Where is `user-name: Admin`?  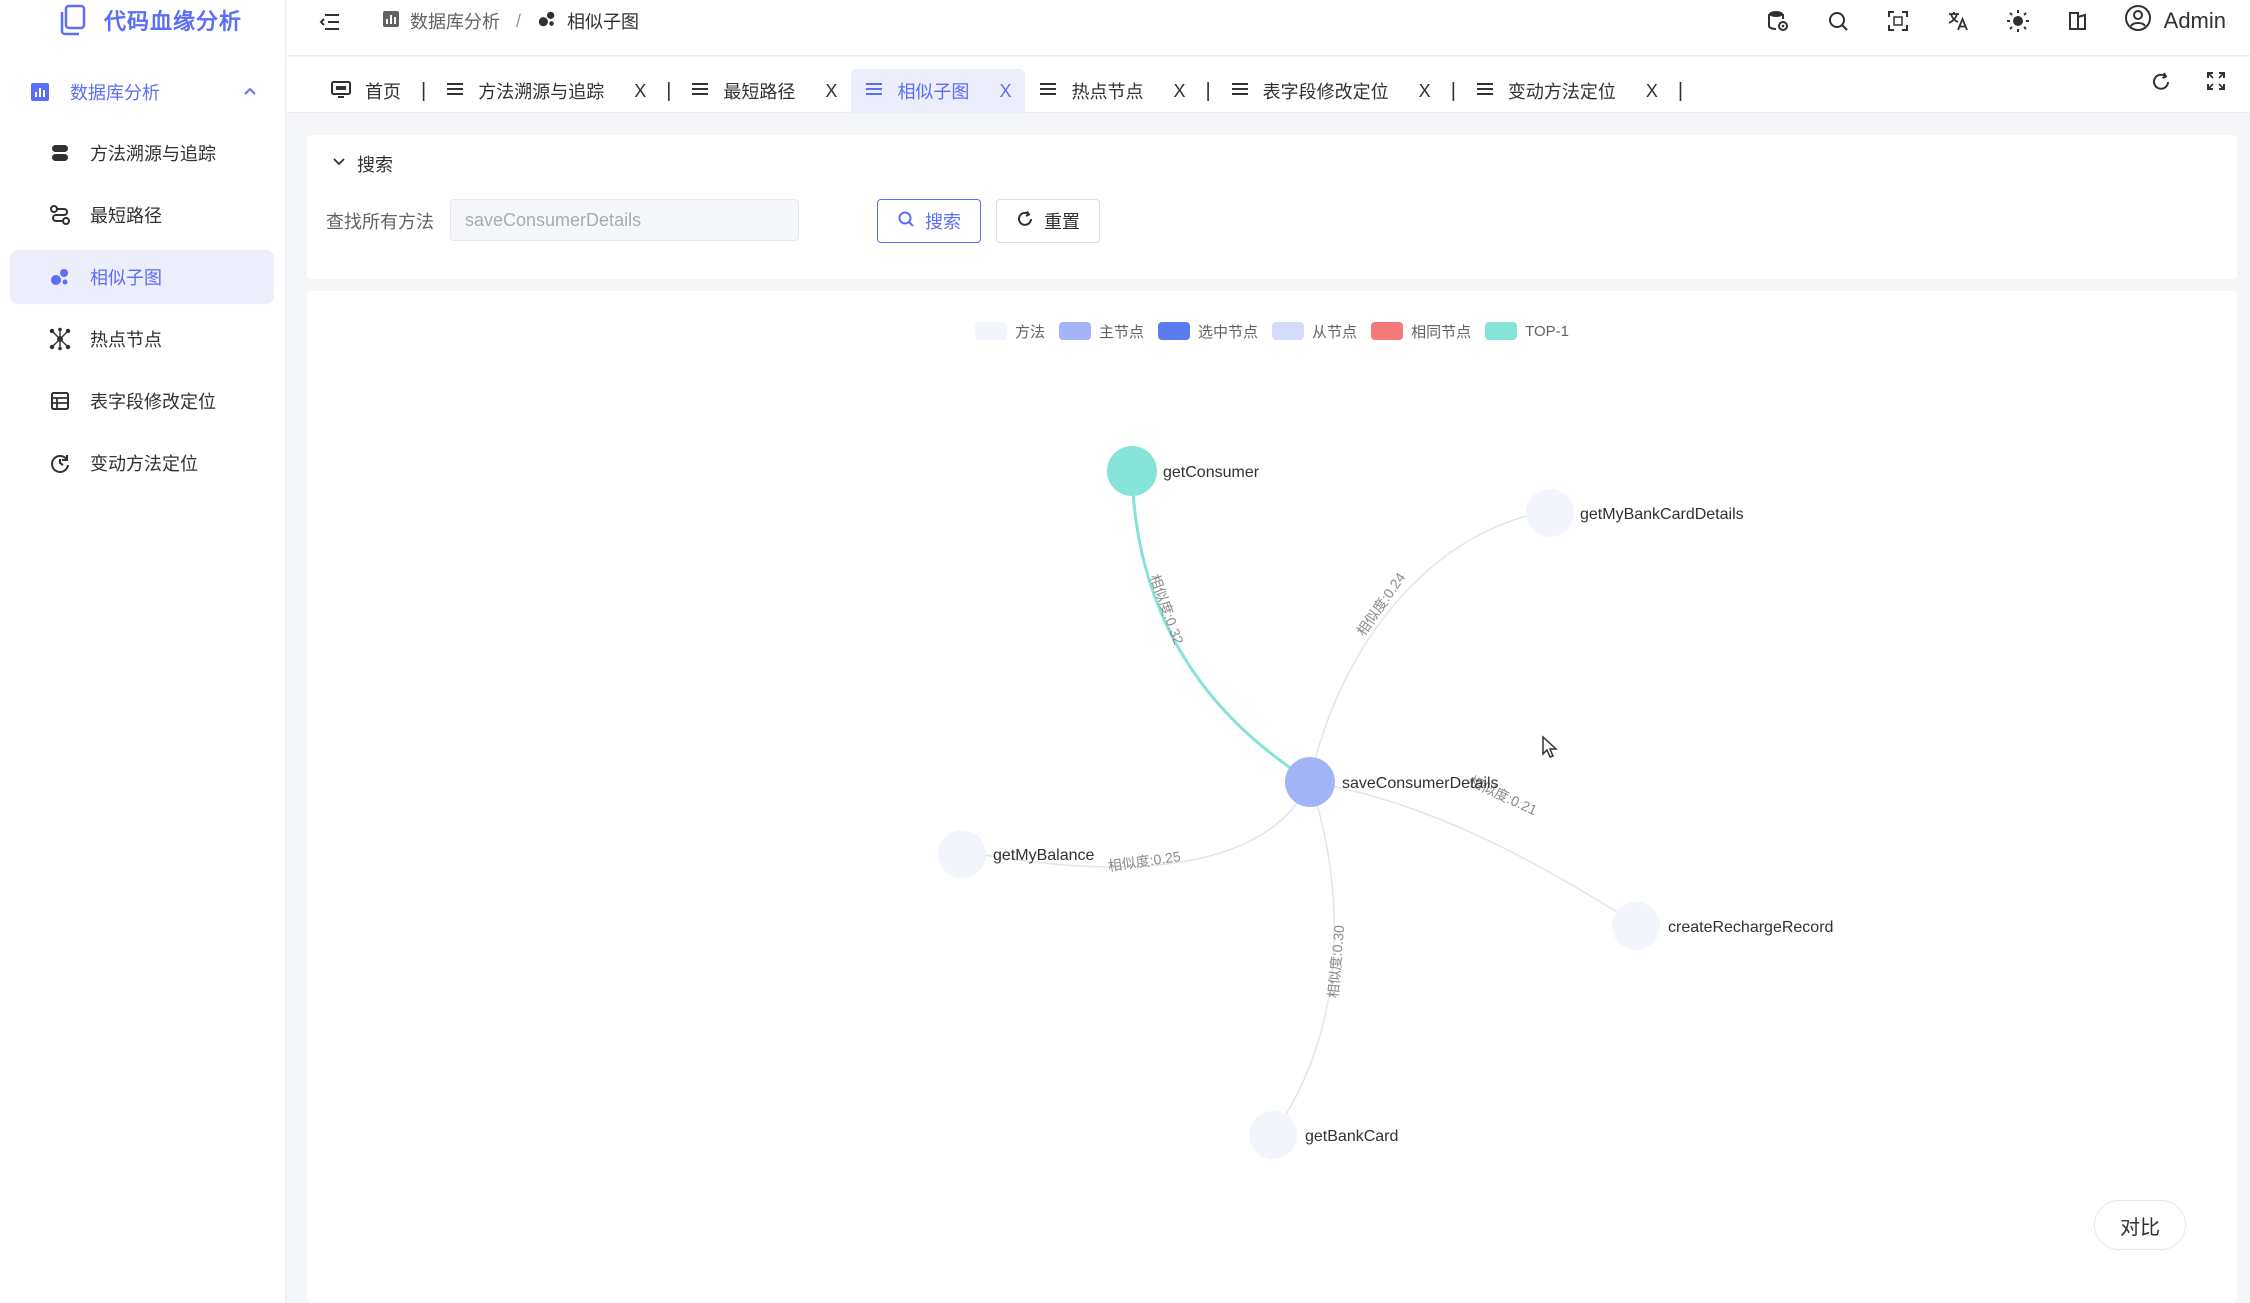
user-name: Admin is located at coordinates (2194, 20).